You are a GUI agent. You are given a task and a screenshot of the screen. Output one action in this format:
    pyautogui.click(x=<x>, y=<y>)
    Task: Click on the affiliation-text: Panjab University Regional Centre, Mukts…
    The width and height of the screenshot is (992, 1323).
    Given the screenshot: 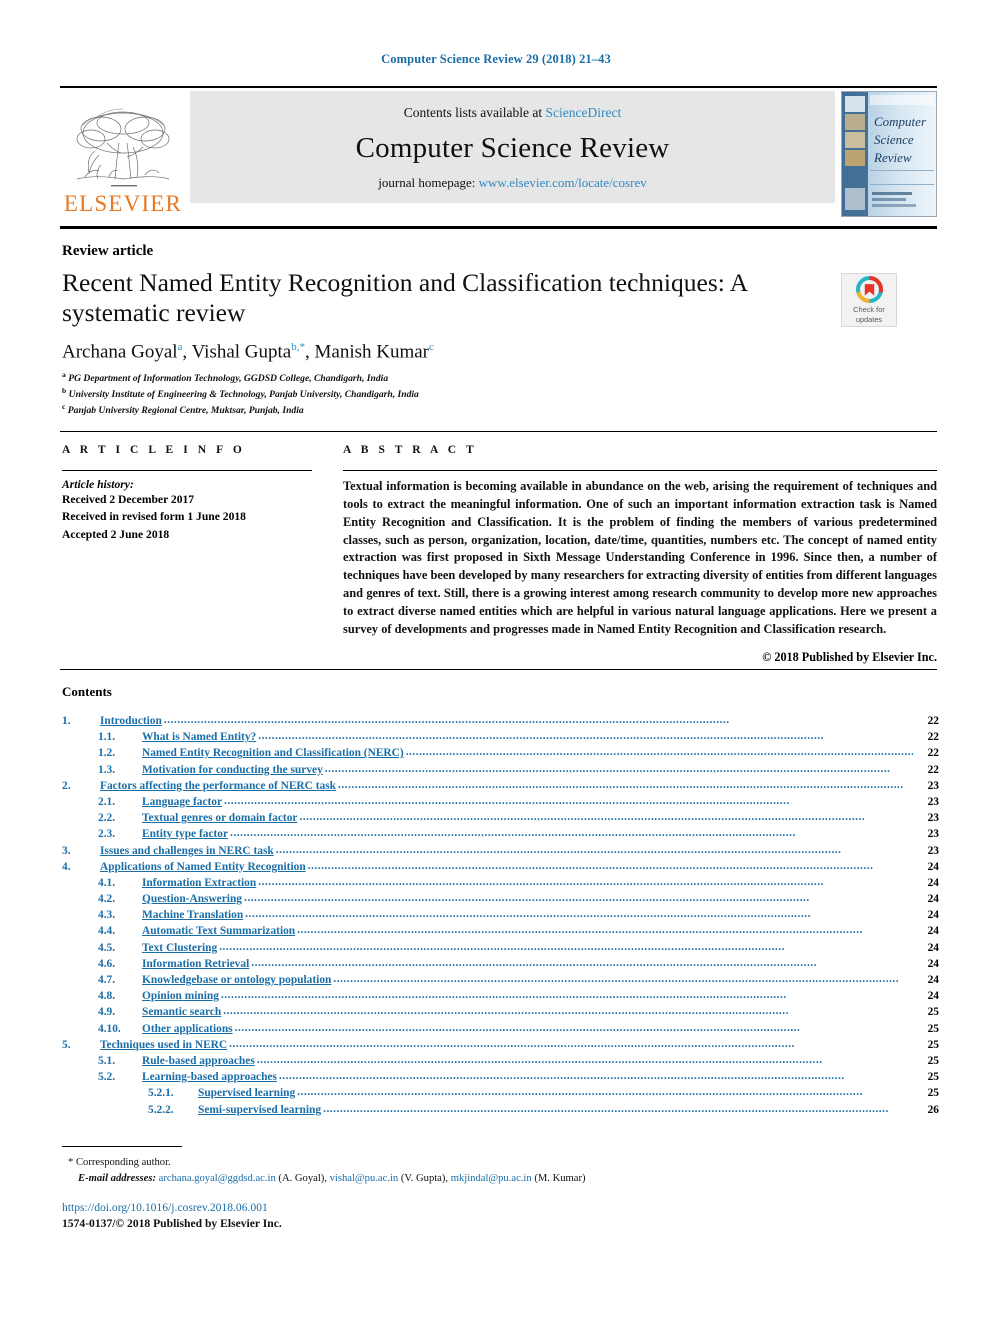 What is the action you would take?
    pyautogui.click(x=185, y=410)
    